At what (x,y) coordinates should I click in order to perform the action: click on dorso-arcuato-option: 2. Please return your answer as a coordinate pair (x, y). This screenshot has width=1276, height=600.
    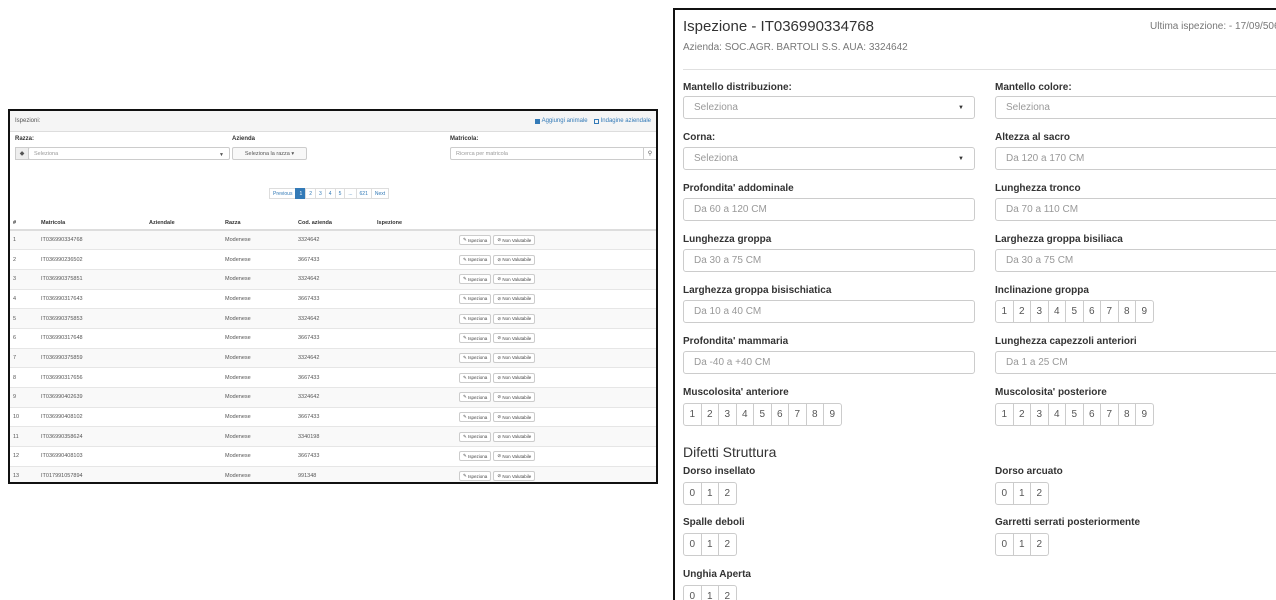
    Looking at the image, I should click on (1039, 493).